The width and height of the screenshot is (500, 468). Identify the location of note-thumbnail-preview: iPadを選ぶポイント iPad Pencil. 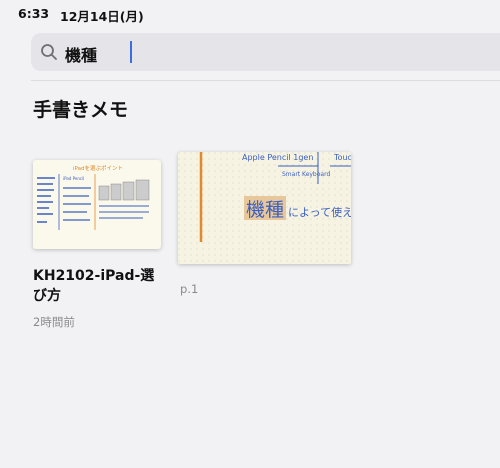
(93, 197).